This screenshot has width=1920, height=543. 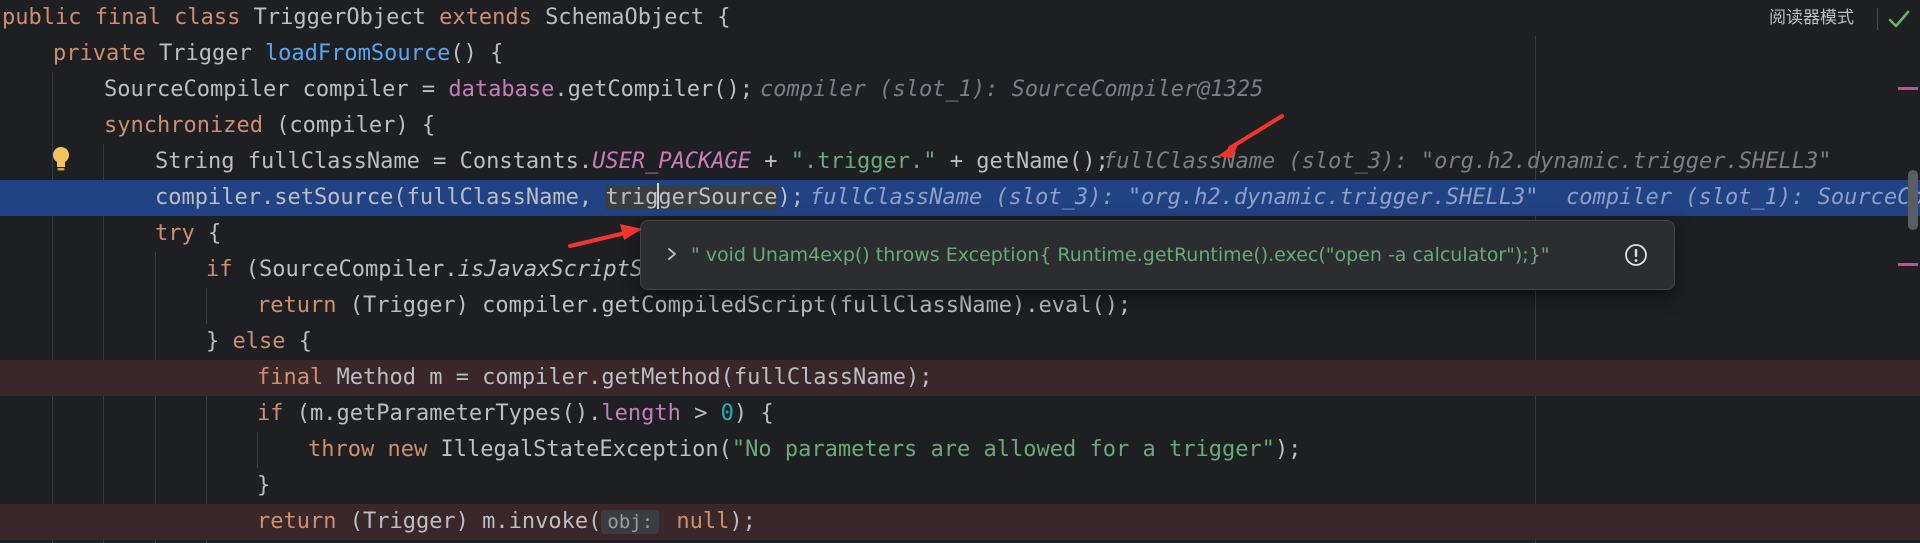 I want to click on keyword: extends, so click(x=492, y=17).